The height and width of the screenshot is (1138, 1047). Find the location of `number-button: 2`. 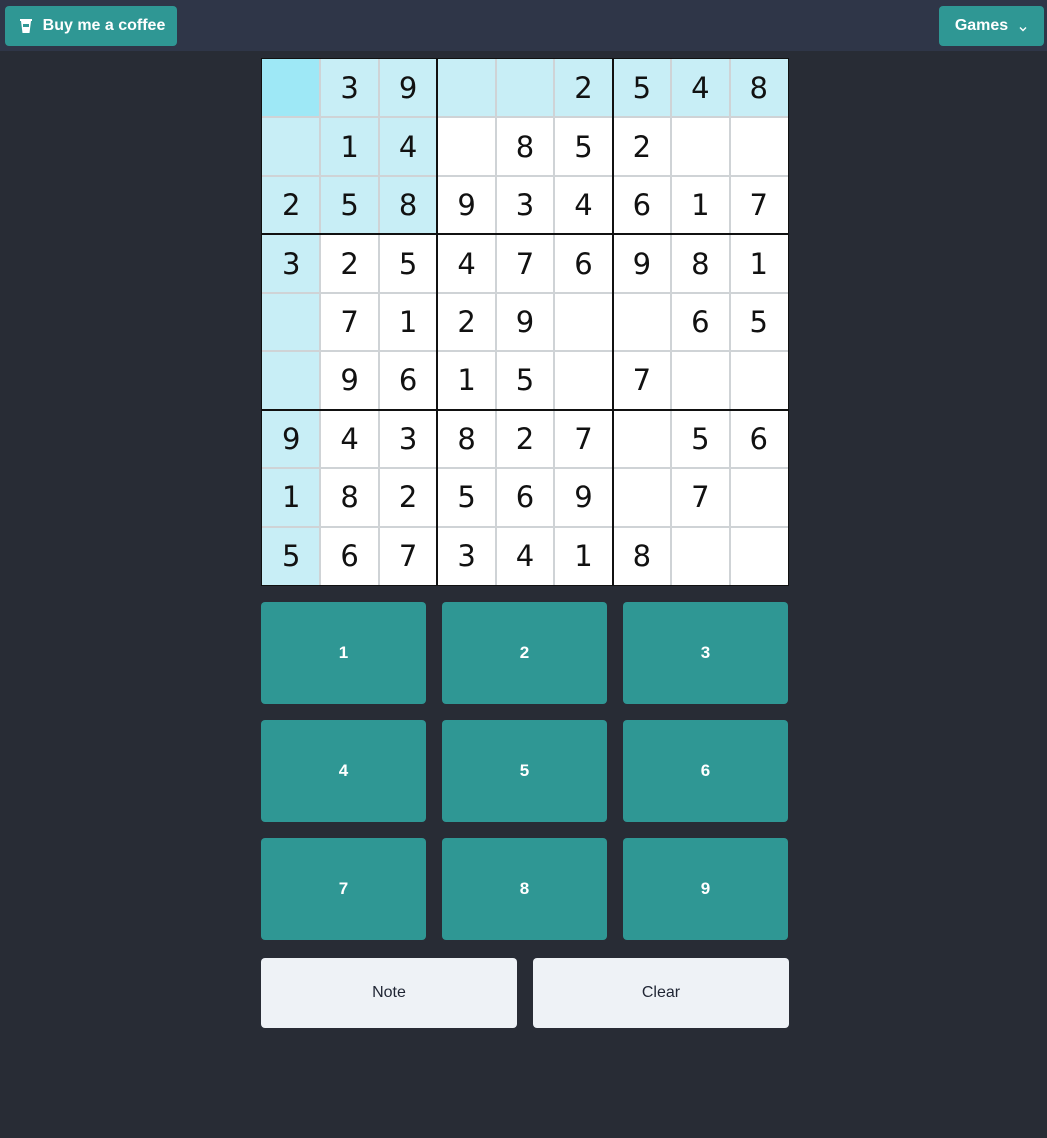

number-button: 2 is located at coordinates (524, 653).